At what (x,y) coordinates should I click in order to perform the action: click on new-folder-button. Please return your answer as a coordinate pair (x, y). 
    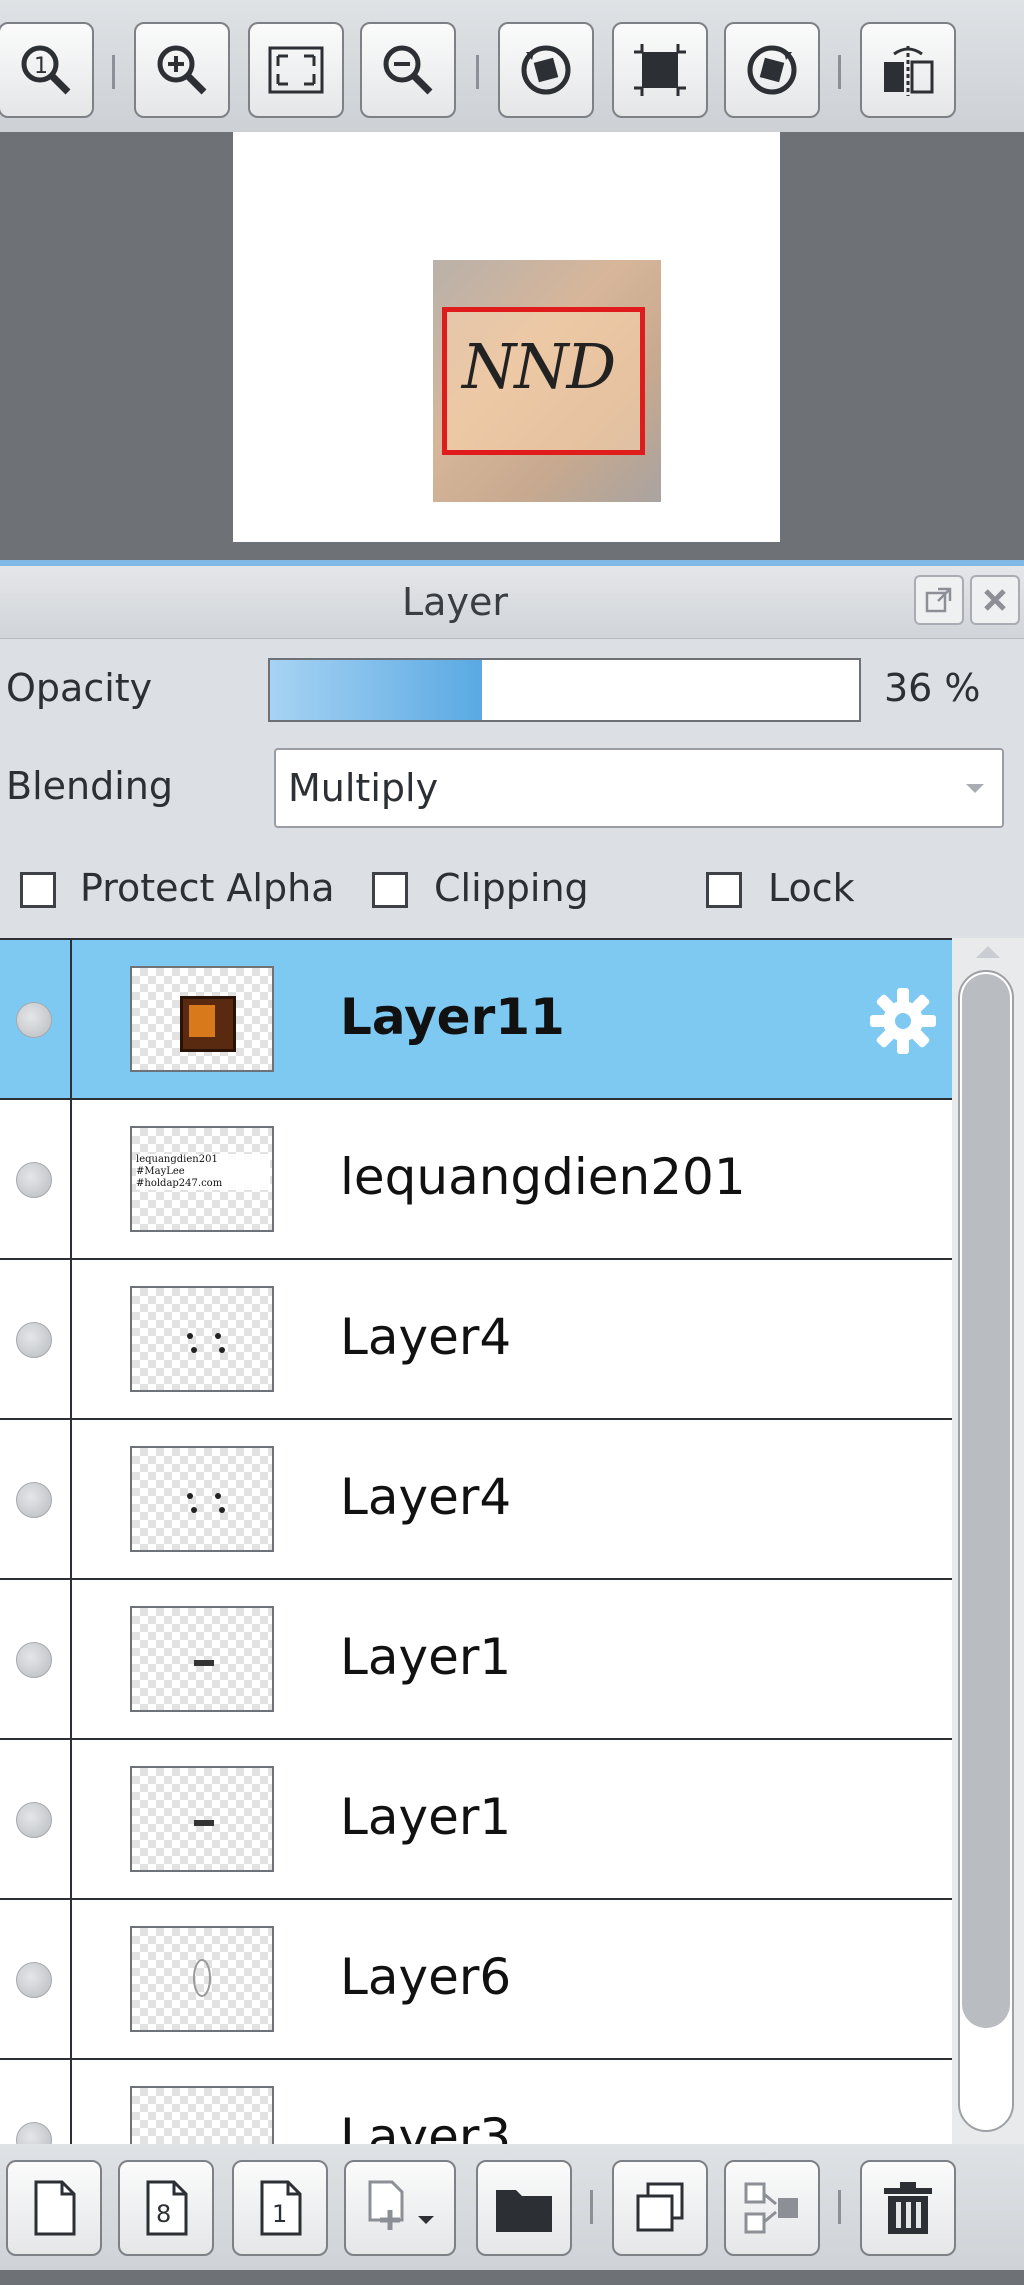
    Looking at the image, I should click on (524, 2208).